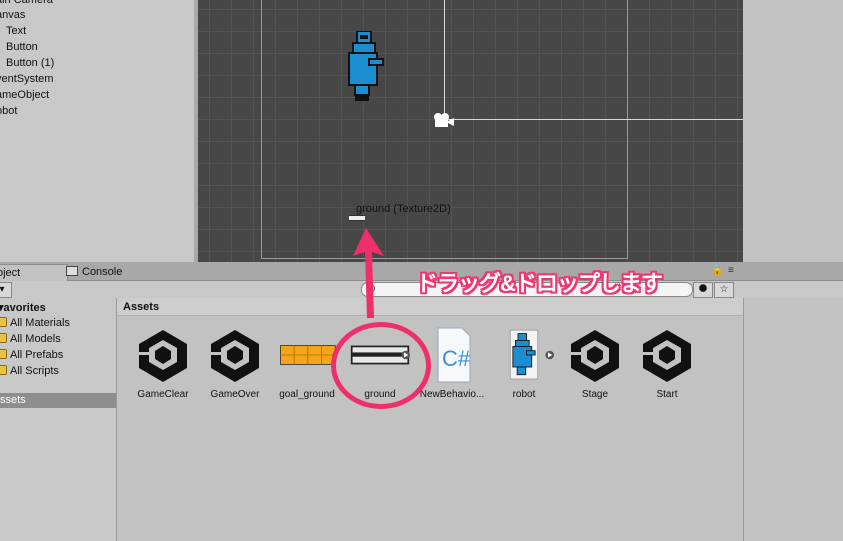 This screenshot has height=541, width=843. I want to click on asset-item-robot: robot, so click(524, 364).